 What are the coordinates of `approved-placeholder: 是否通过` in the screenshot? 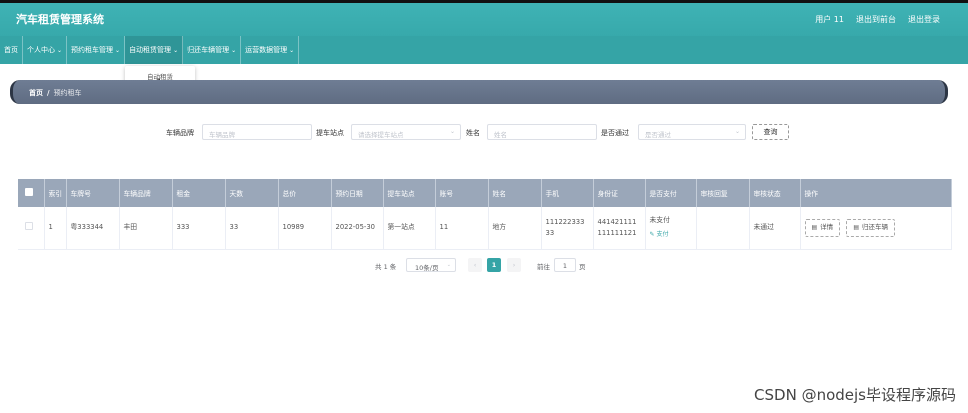 It's located at (658, 135).